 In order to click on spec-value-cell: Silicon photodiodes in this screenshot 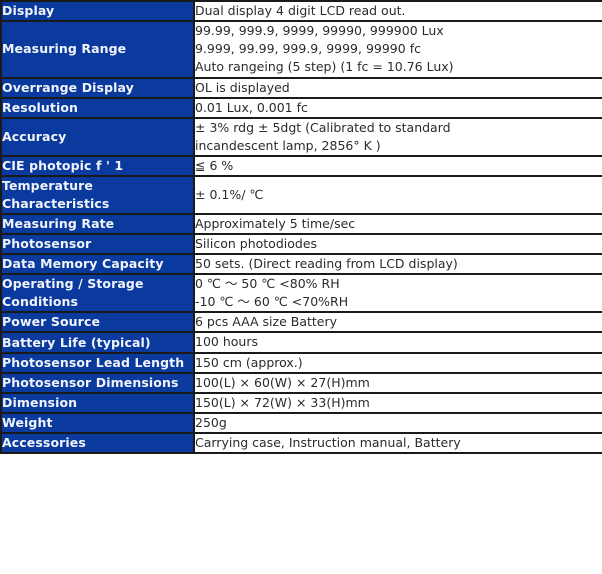, I will do `click(398, 244)`.